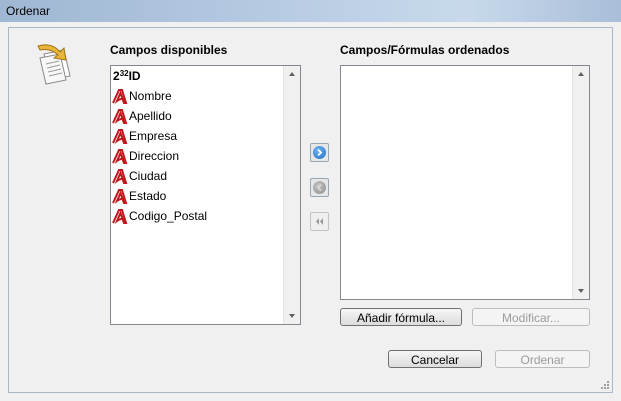 This screenshot has height=401, width=621. I want to click on arrow-right-icon, so click(319, 152).